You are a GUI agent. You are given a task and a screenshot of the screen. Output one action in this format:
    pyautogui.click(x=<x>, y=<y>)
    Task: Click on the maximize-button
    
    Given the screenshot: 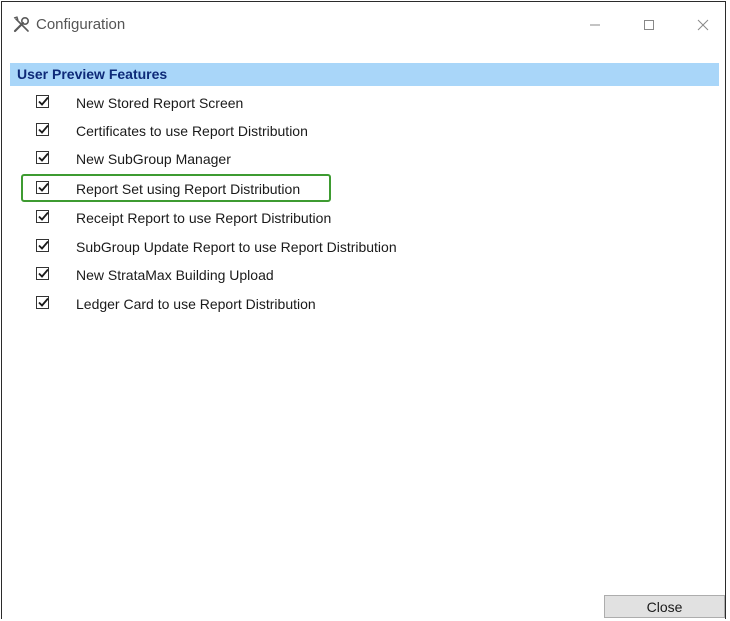 What is the action you would take?
    pyautogui.click(x=649, y=25)
    